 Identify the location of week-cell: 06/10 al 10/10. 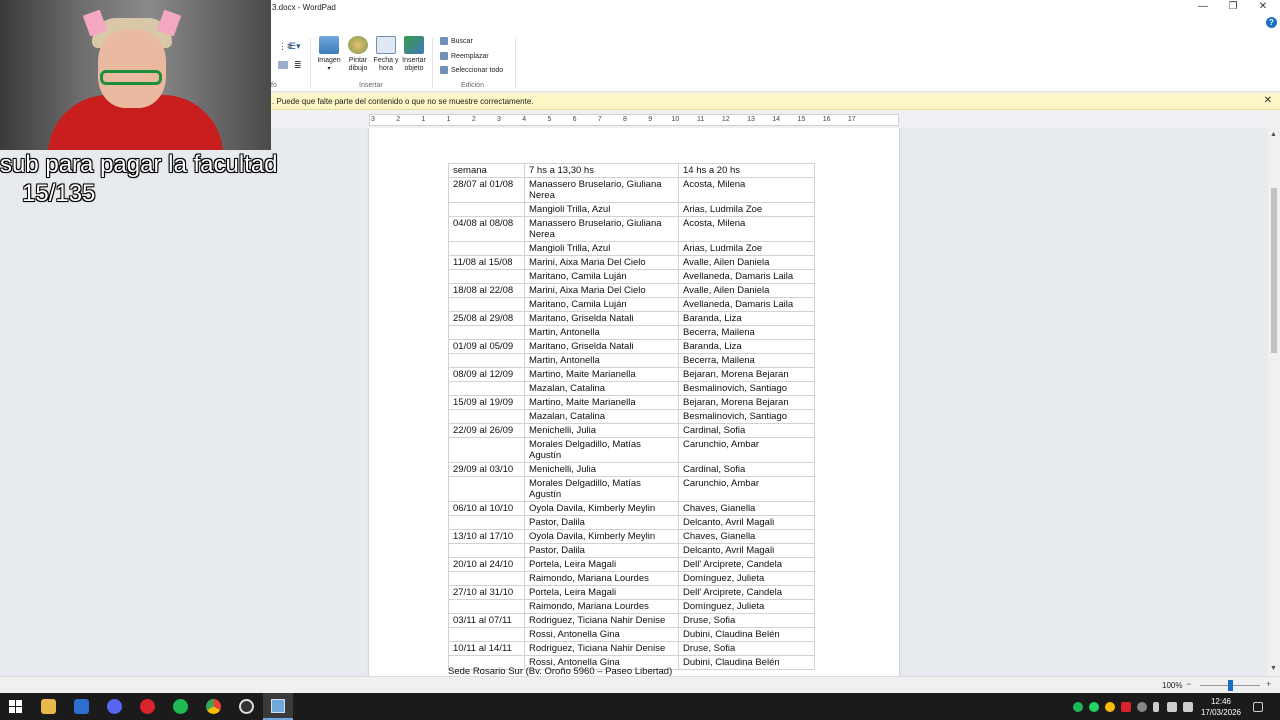
(486, 508).